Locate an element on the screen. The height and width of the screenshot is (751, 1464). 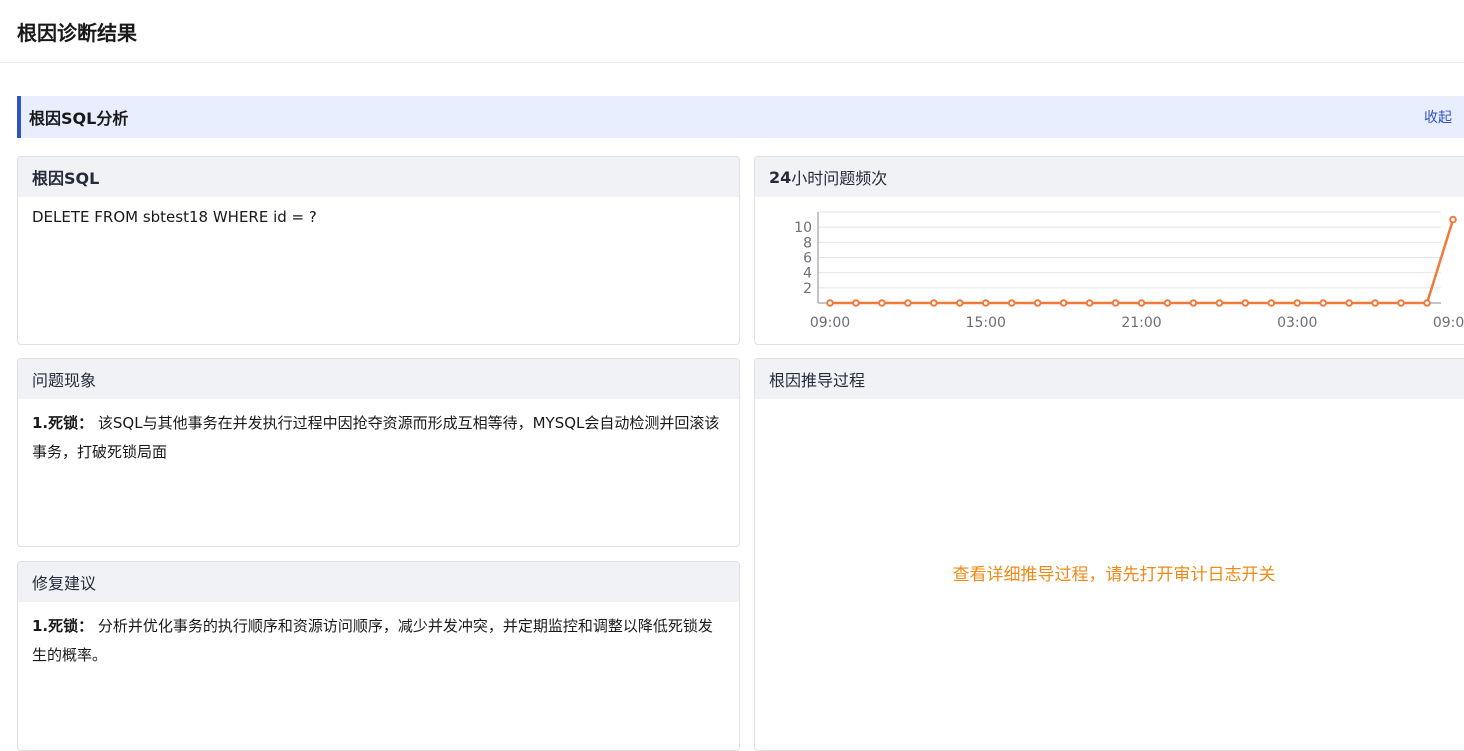
section-bar: 根因SQL分析 收起 is located at coordinates (740, 117).